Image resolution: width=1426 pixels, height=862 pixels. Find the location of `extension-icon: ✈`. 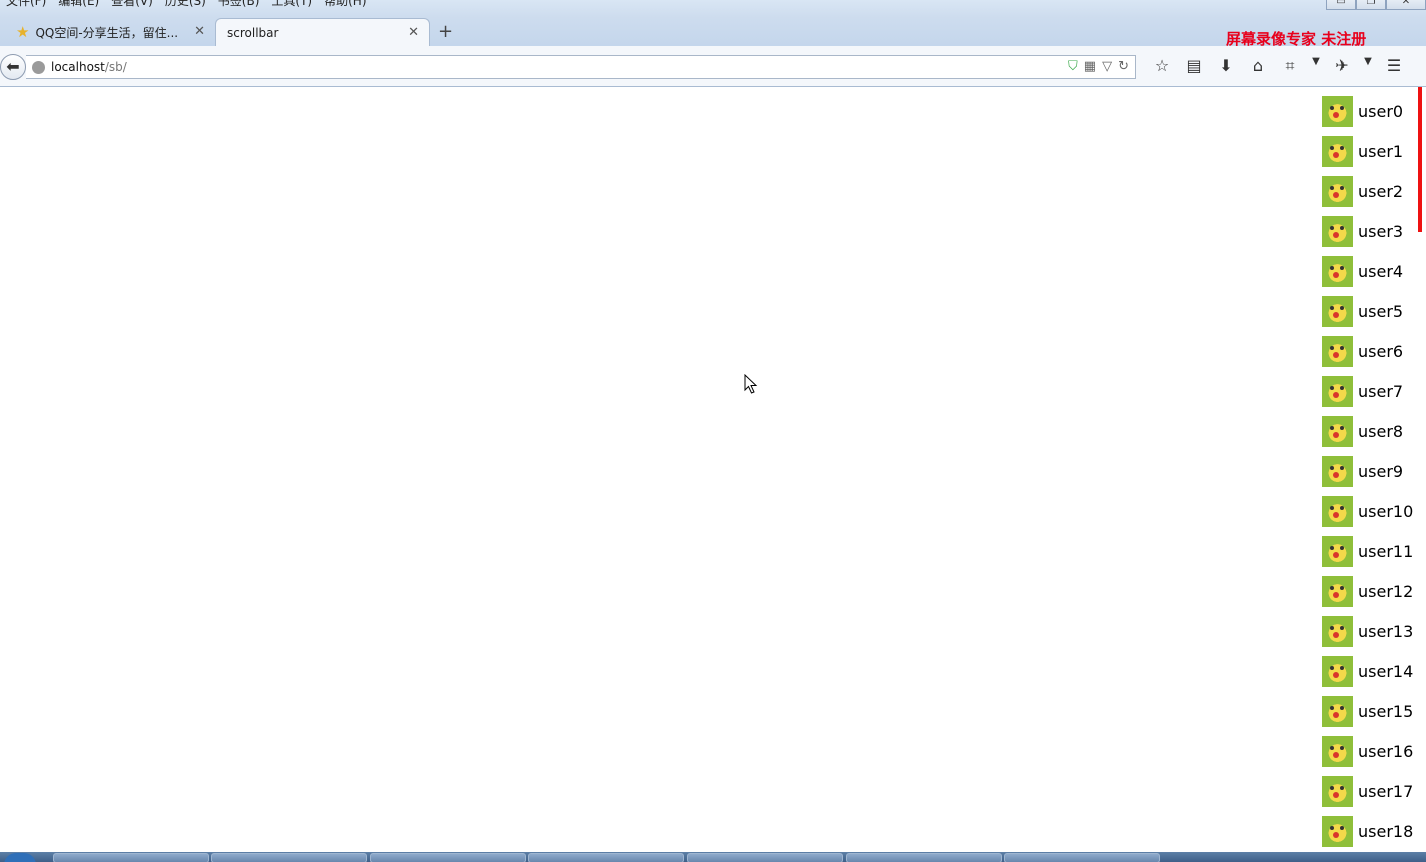

extension-icon: ✈ is located at coordinates (1342, 66).